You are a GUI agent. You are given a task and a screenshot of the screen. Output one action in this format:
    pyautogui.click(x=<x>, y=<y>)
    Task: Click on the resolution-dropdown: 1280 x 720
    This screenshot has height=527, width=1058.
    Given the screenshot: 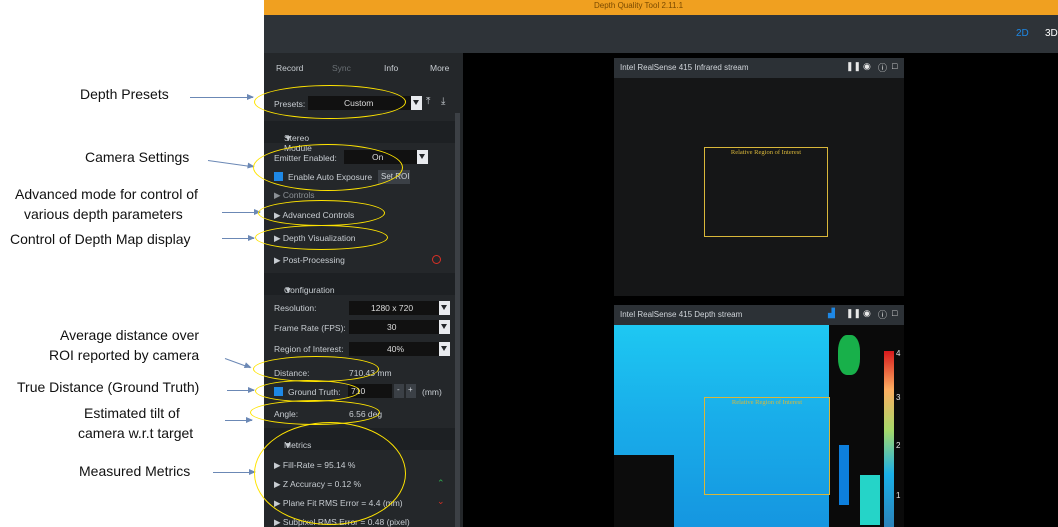 What is the action you would take?
    pyautogui.click(x=399, y=308)
    